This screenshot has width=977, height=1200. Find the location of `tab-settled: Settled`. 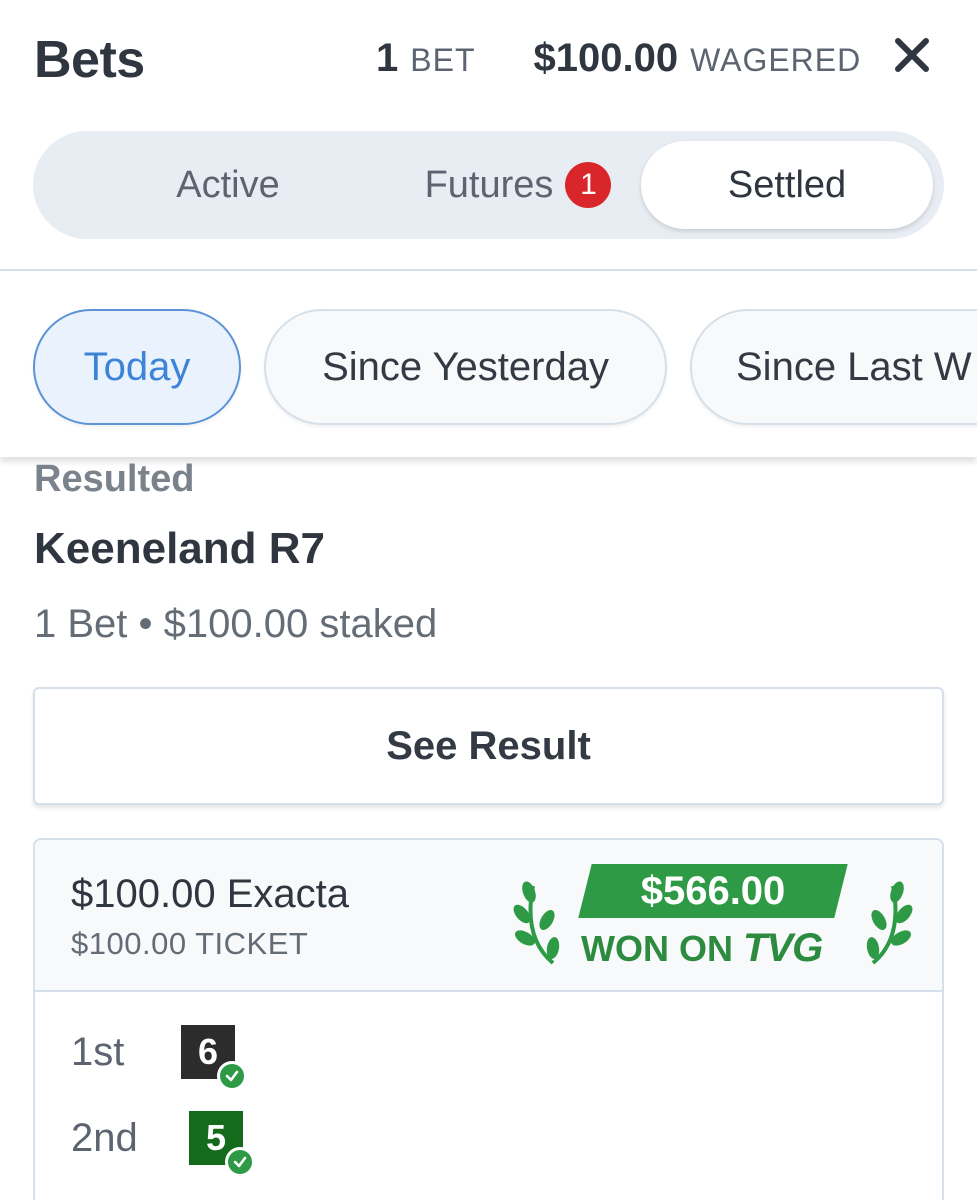

tab-settled: Settled is located at coordinates (787, 185).